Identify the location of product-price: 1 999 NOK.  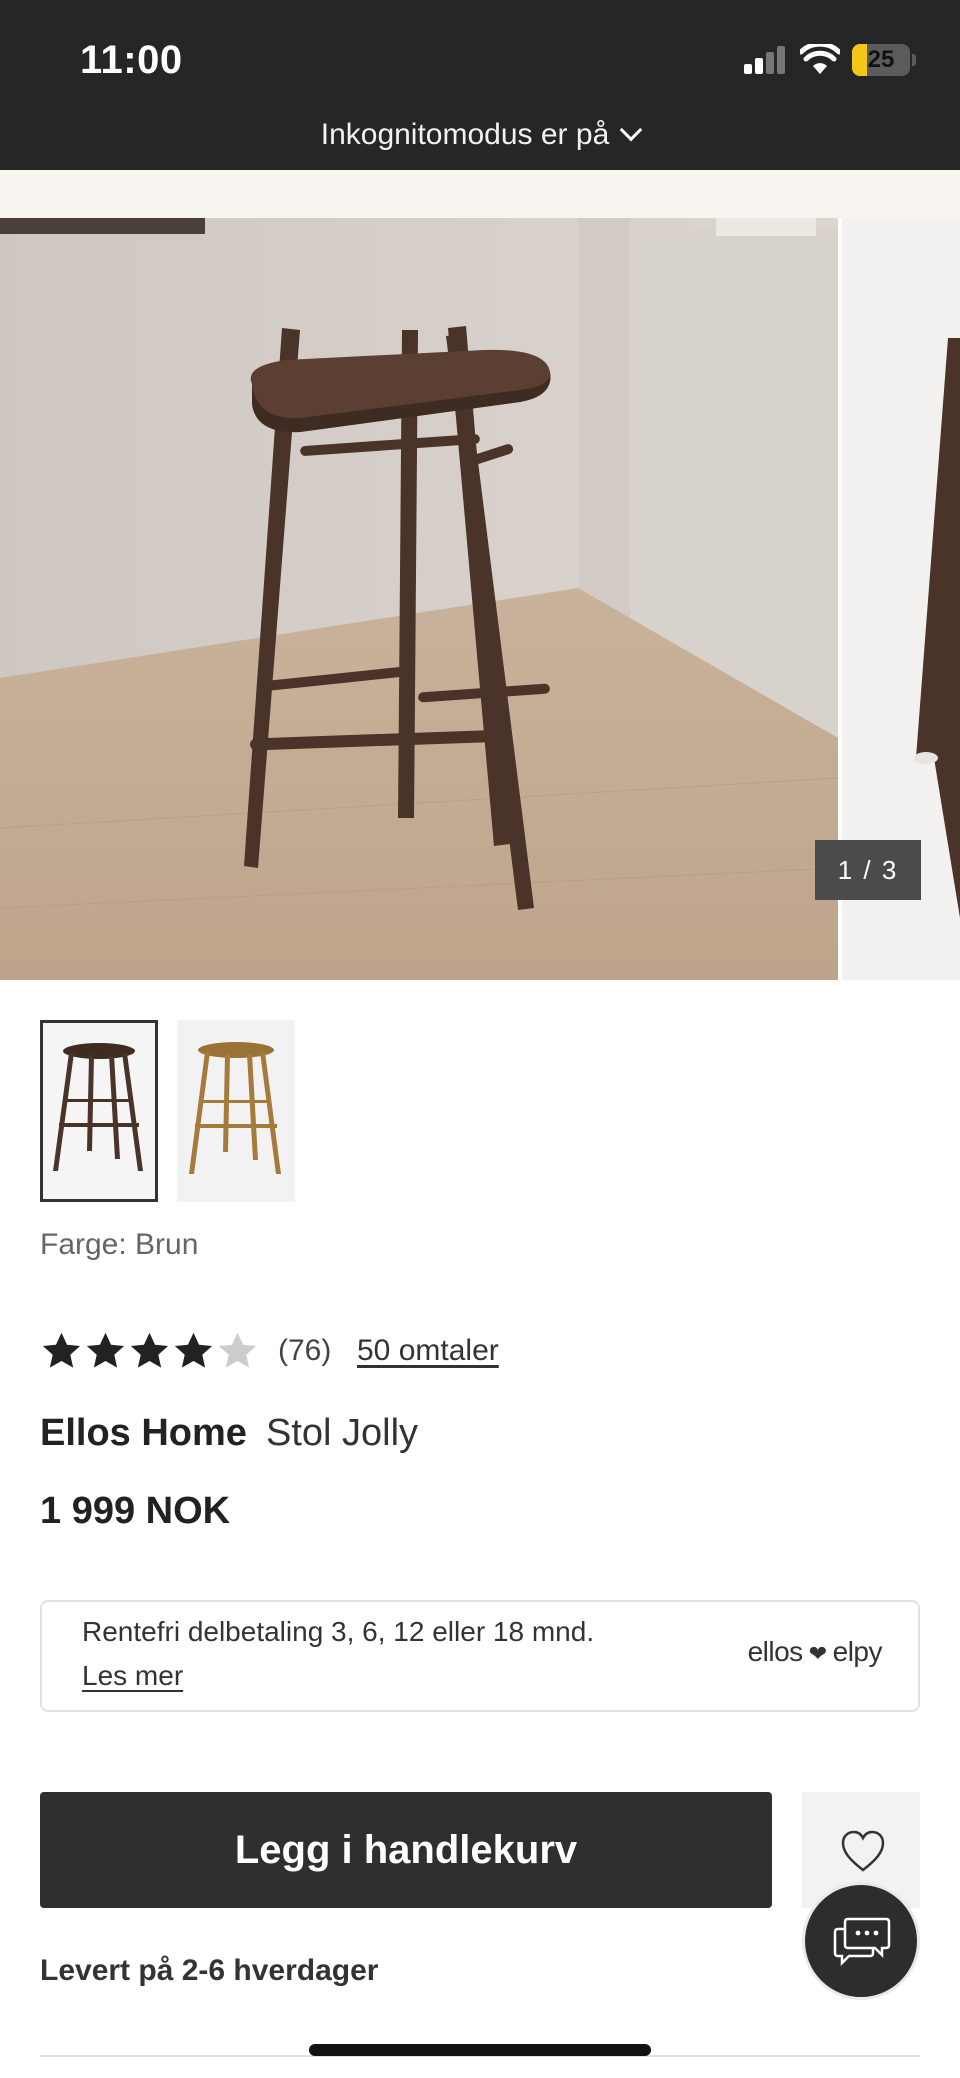
(135, 1511).